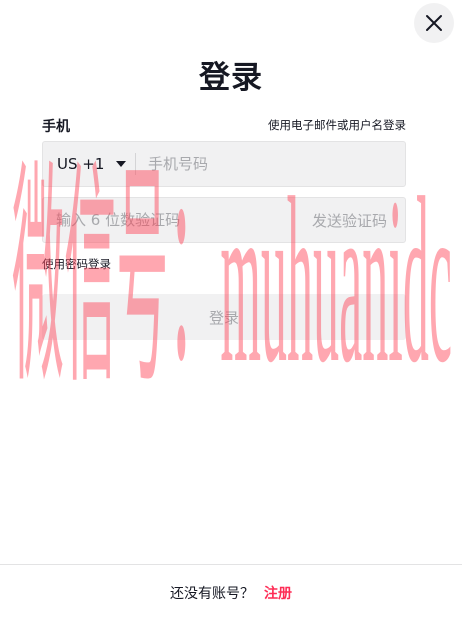 The width and height of the screenshot is (462, 621). Describe the element at coordinates (353, 220) in the screenshot. I see `send-code-button: 发送验证码` at that location.